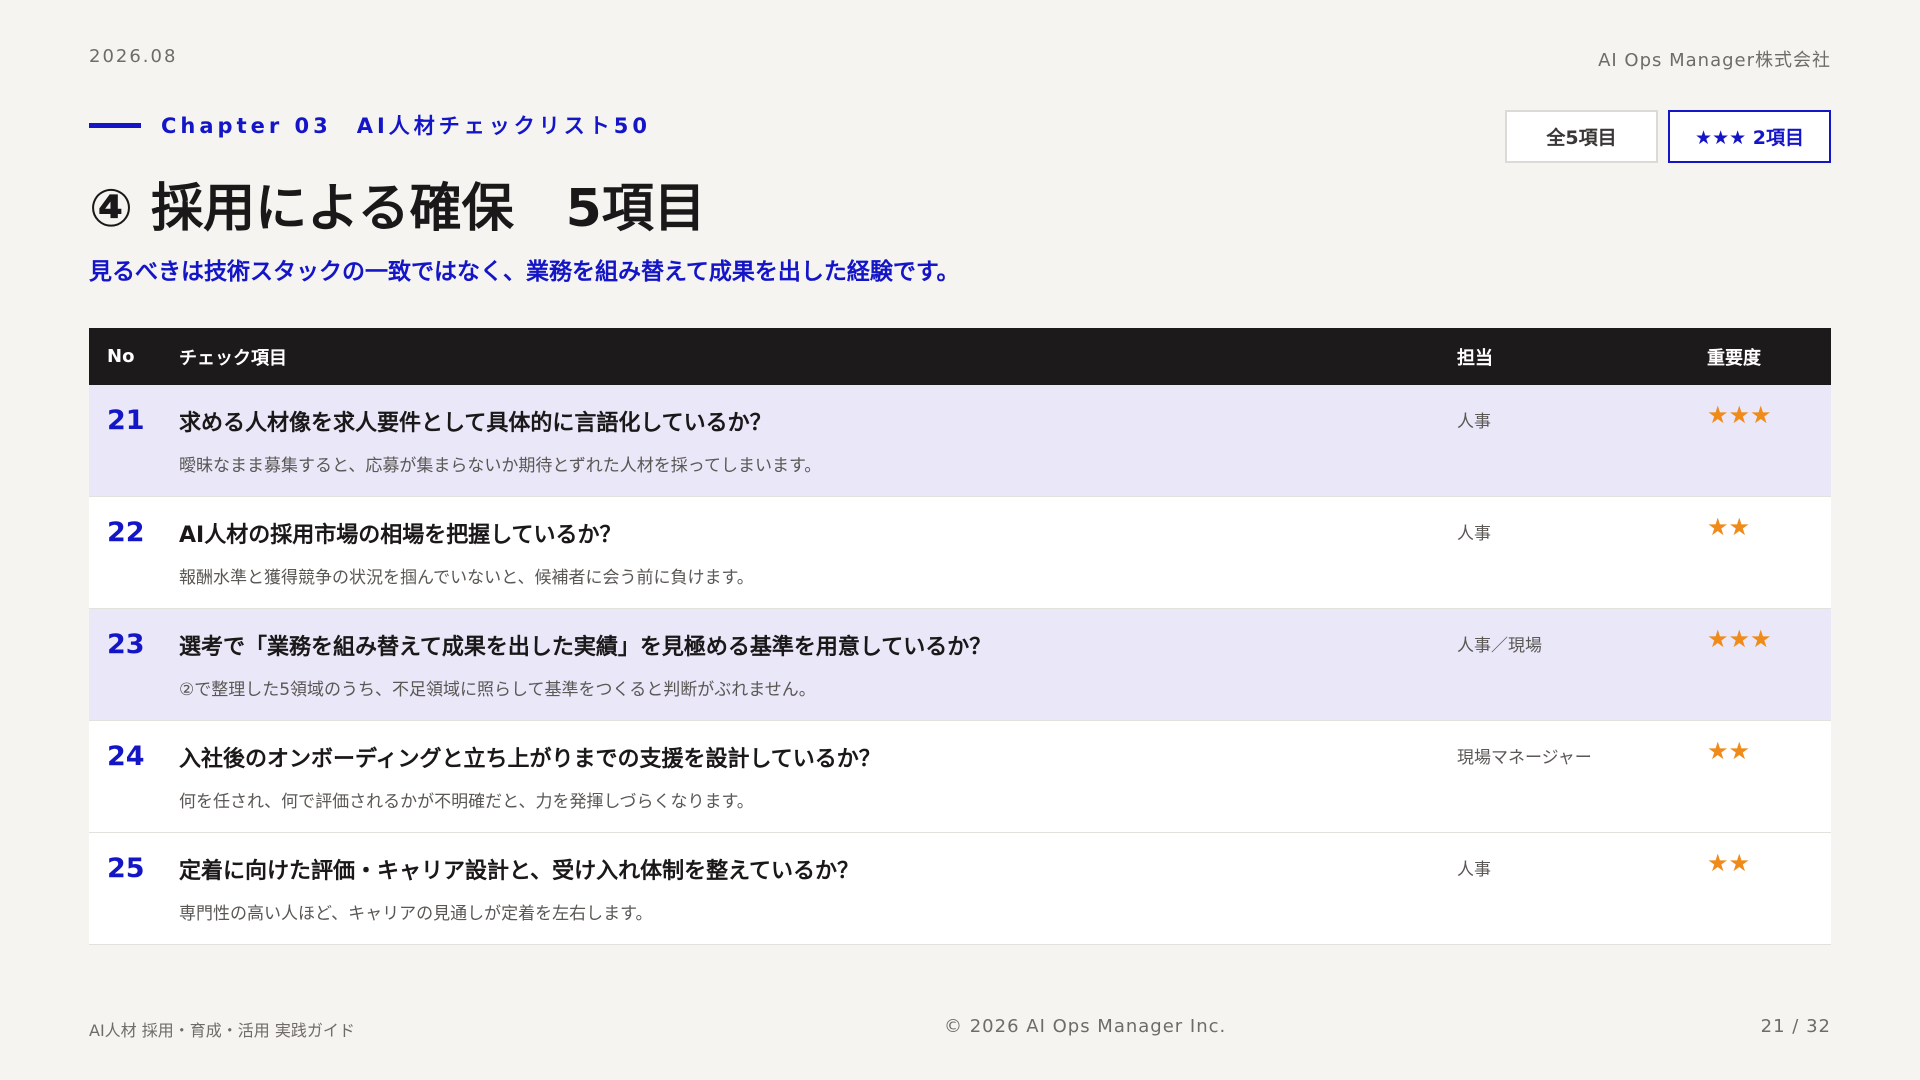  I want to click on row-title: 求める人材像を求人要件として具体的に言語化しているか？, so click(475, 423).